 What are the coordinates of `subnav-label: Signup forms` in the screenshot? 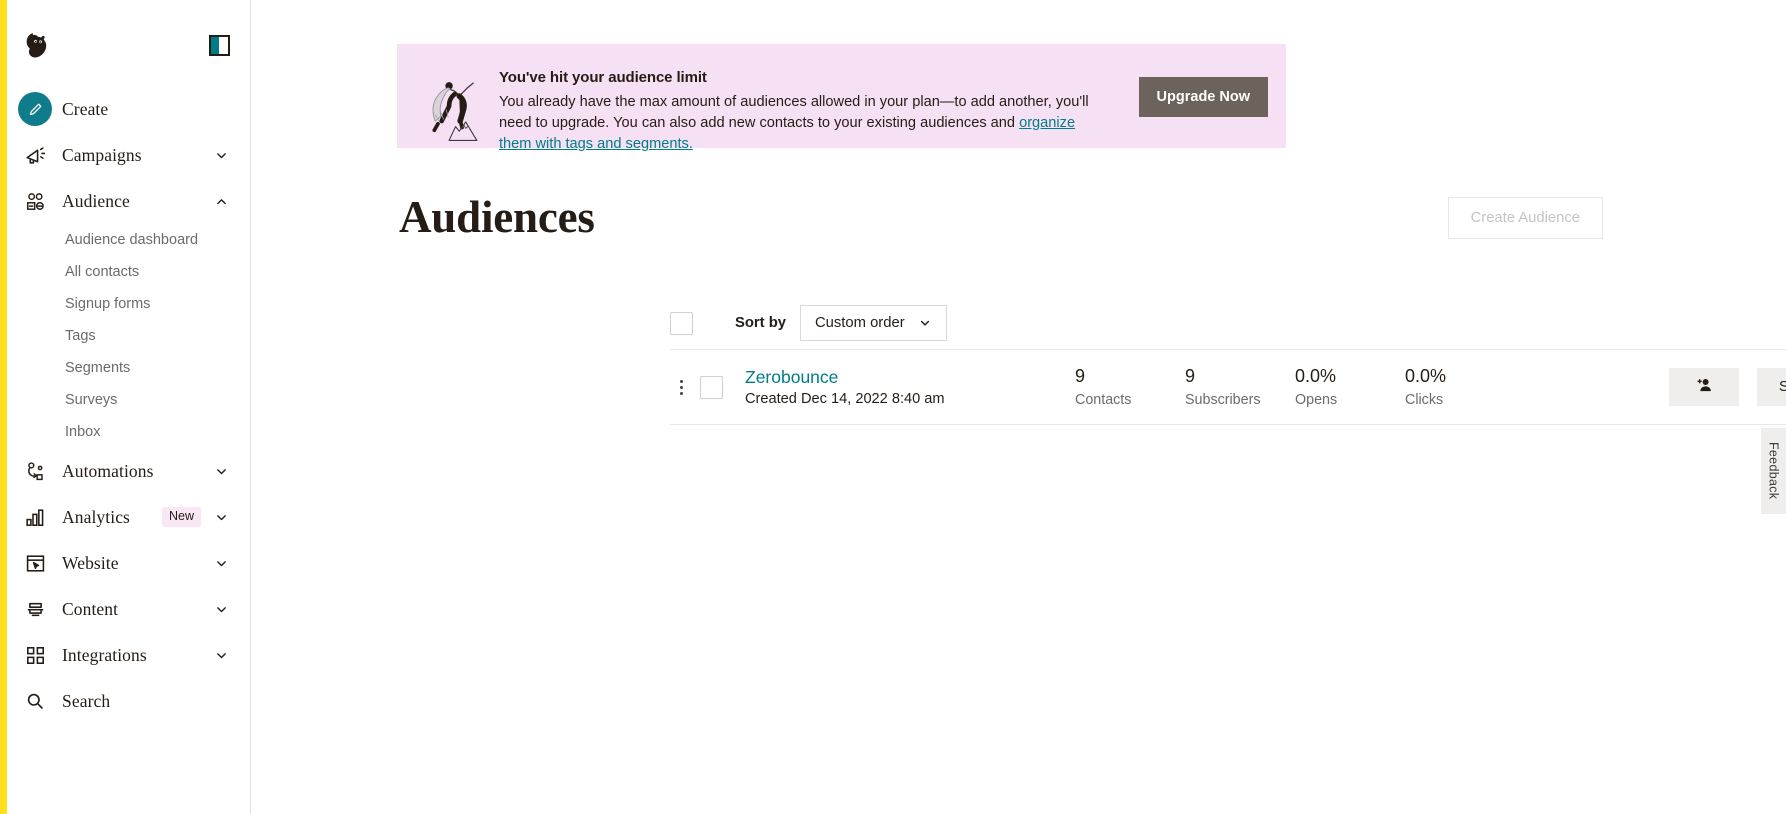 It's located at (108, 304).